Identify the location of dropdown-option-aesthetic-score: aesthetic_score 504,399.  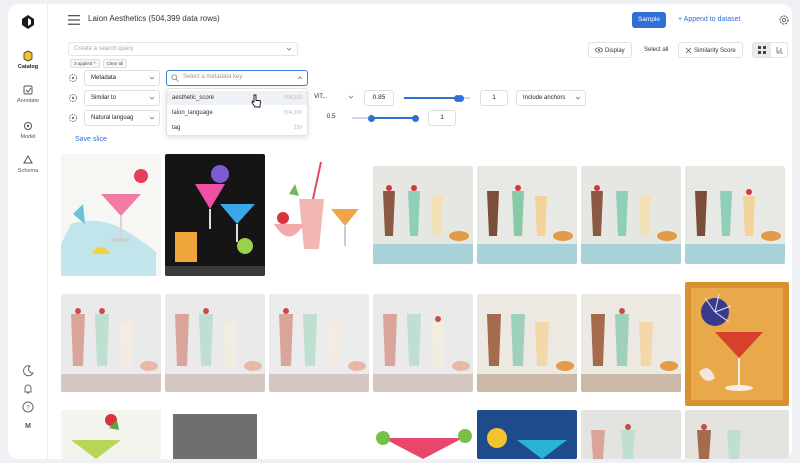
(237, 98).